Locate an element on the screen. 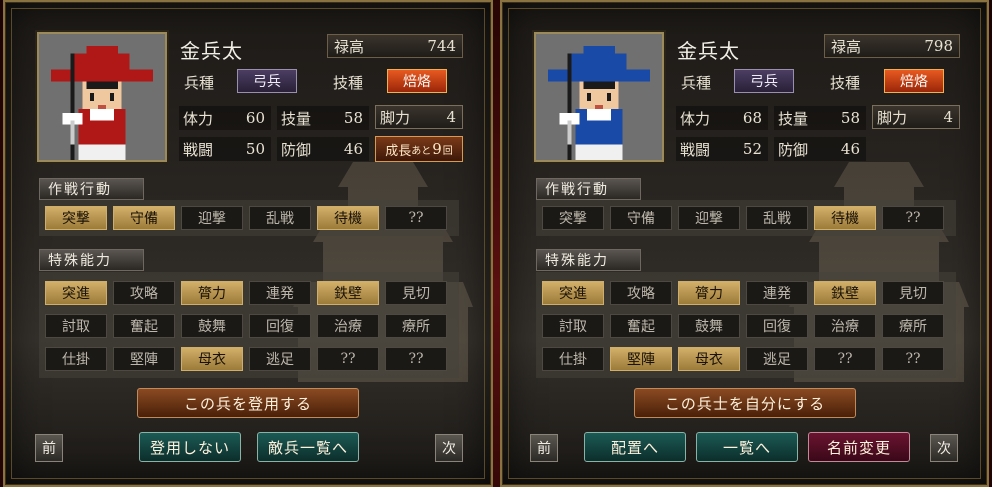 This screenshot has width=992, height=487. rename-button: 名前変更 is located at coordinates (859, 447).